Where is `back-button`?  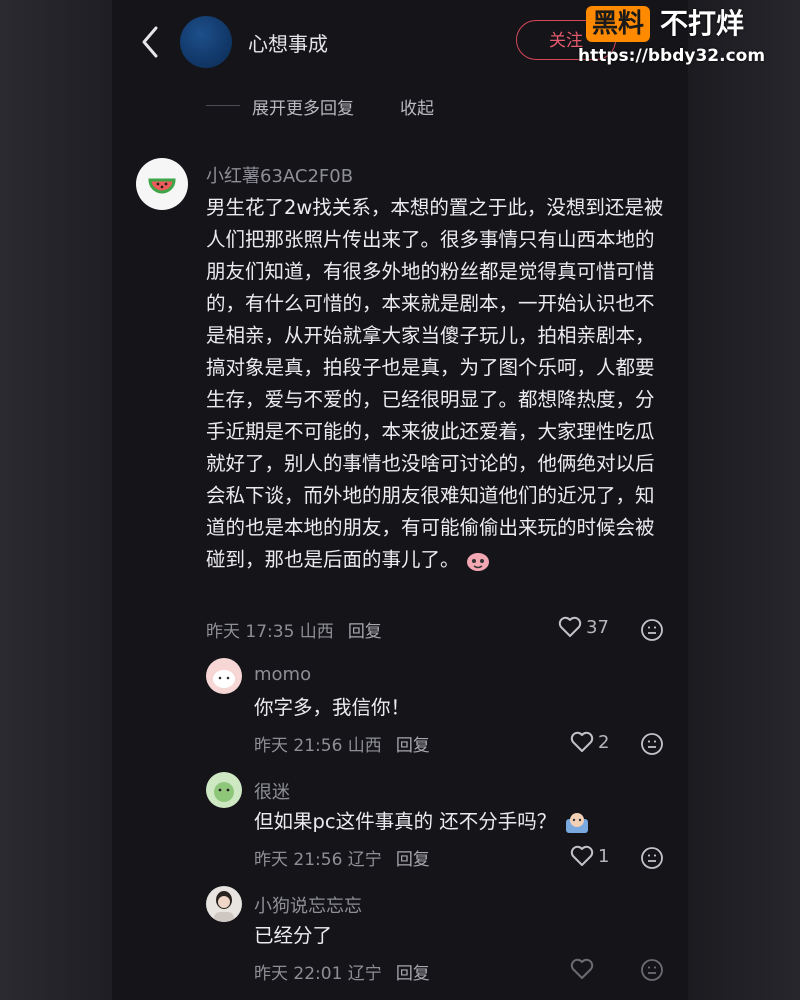 back-button is located at coordinates (150, 42).